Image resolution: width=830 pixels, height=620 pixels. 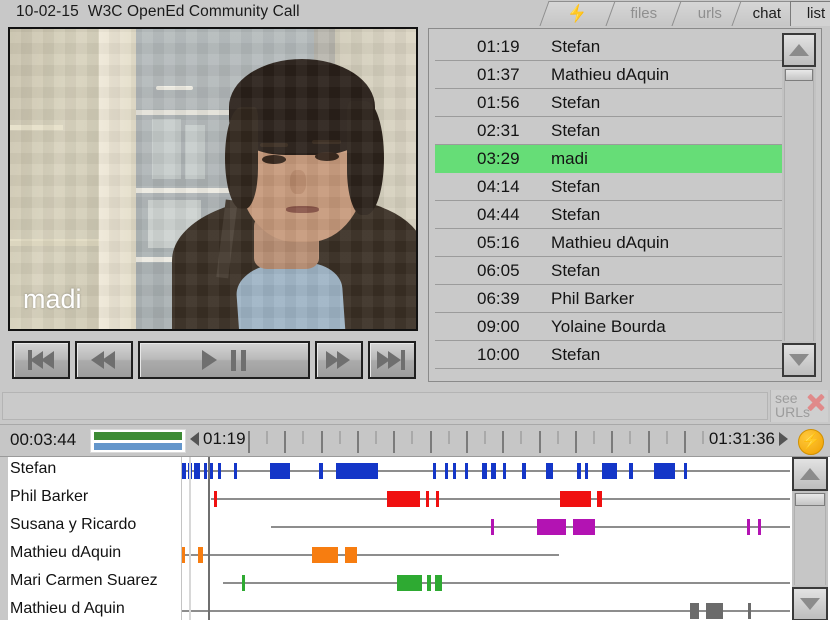 I want to click on range-start-control: 01:19, so click(x=218, y=439).